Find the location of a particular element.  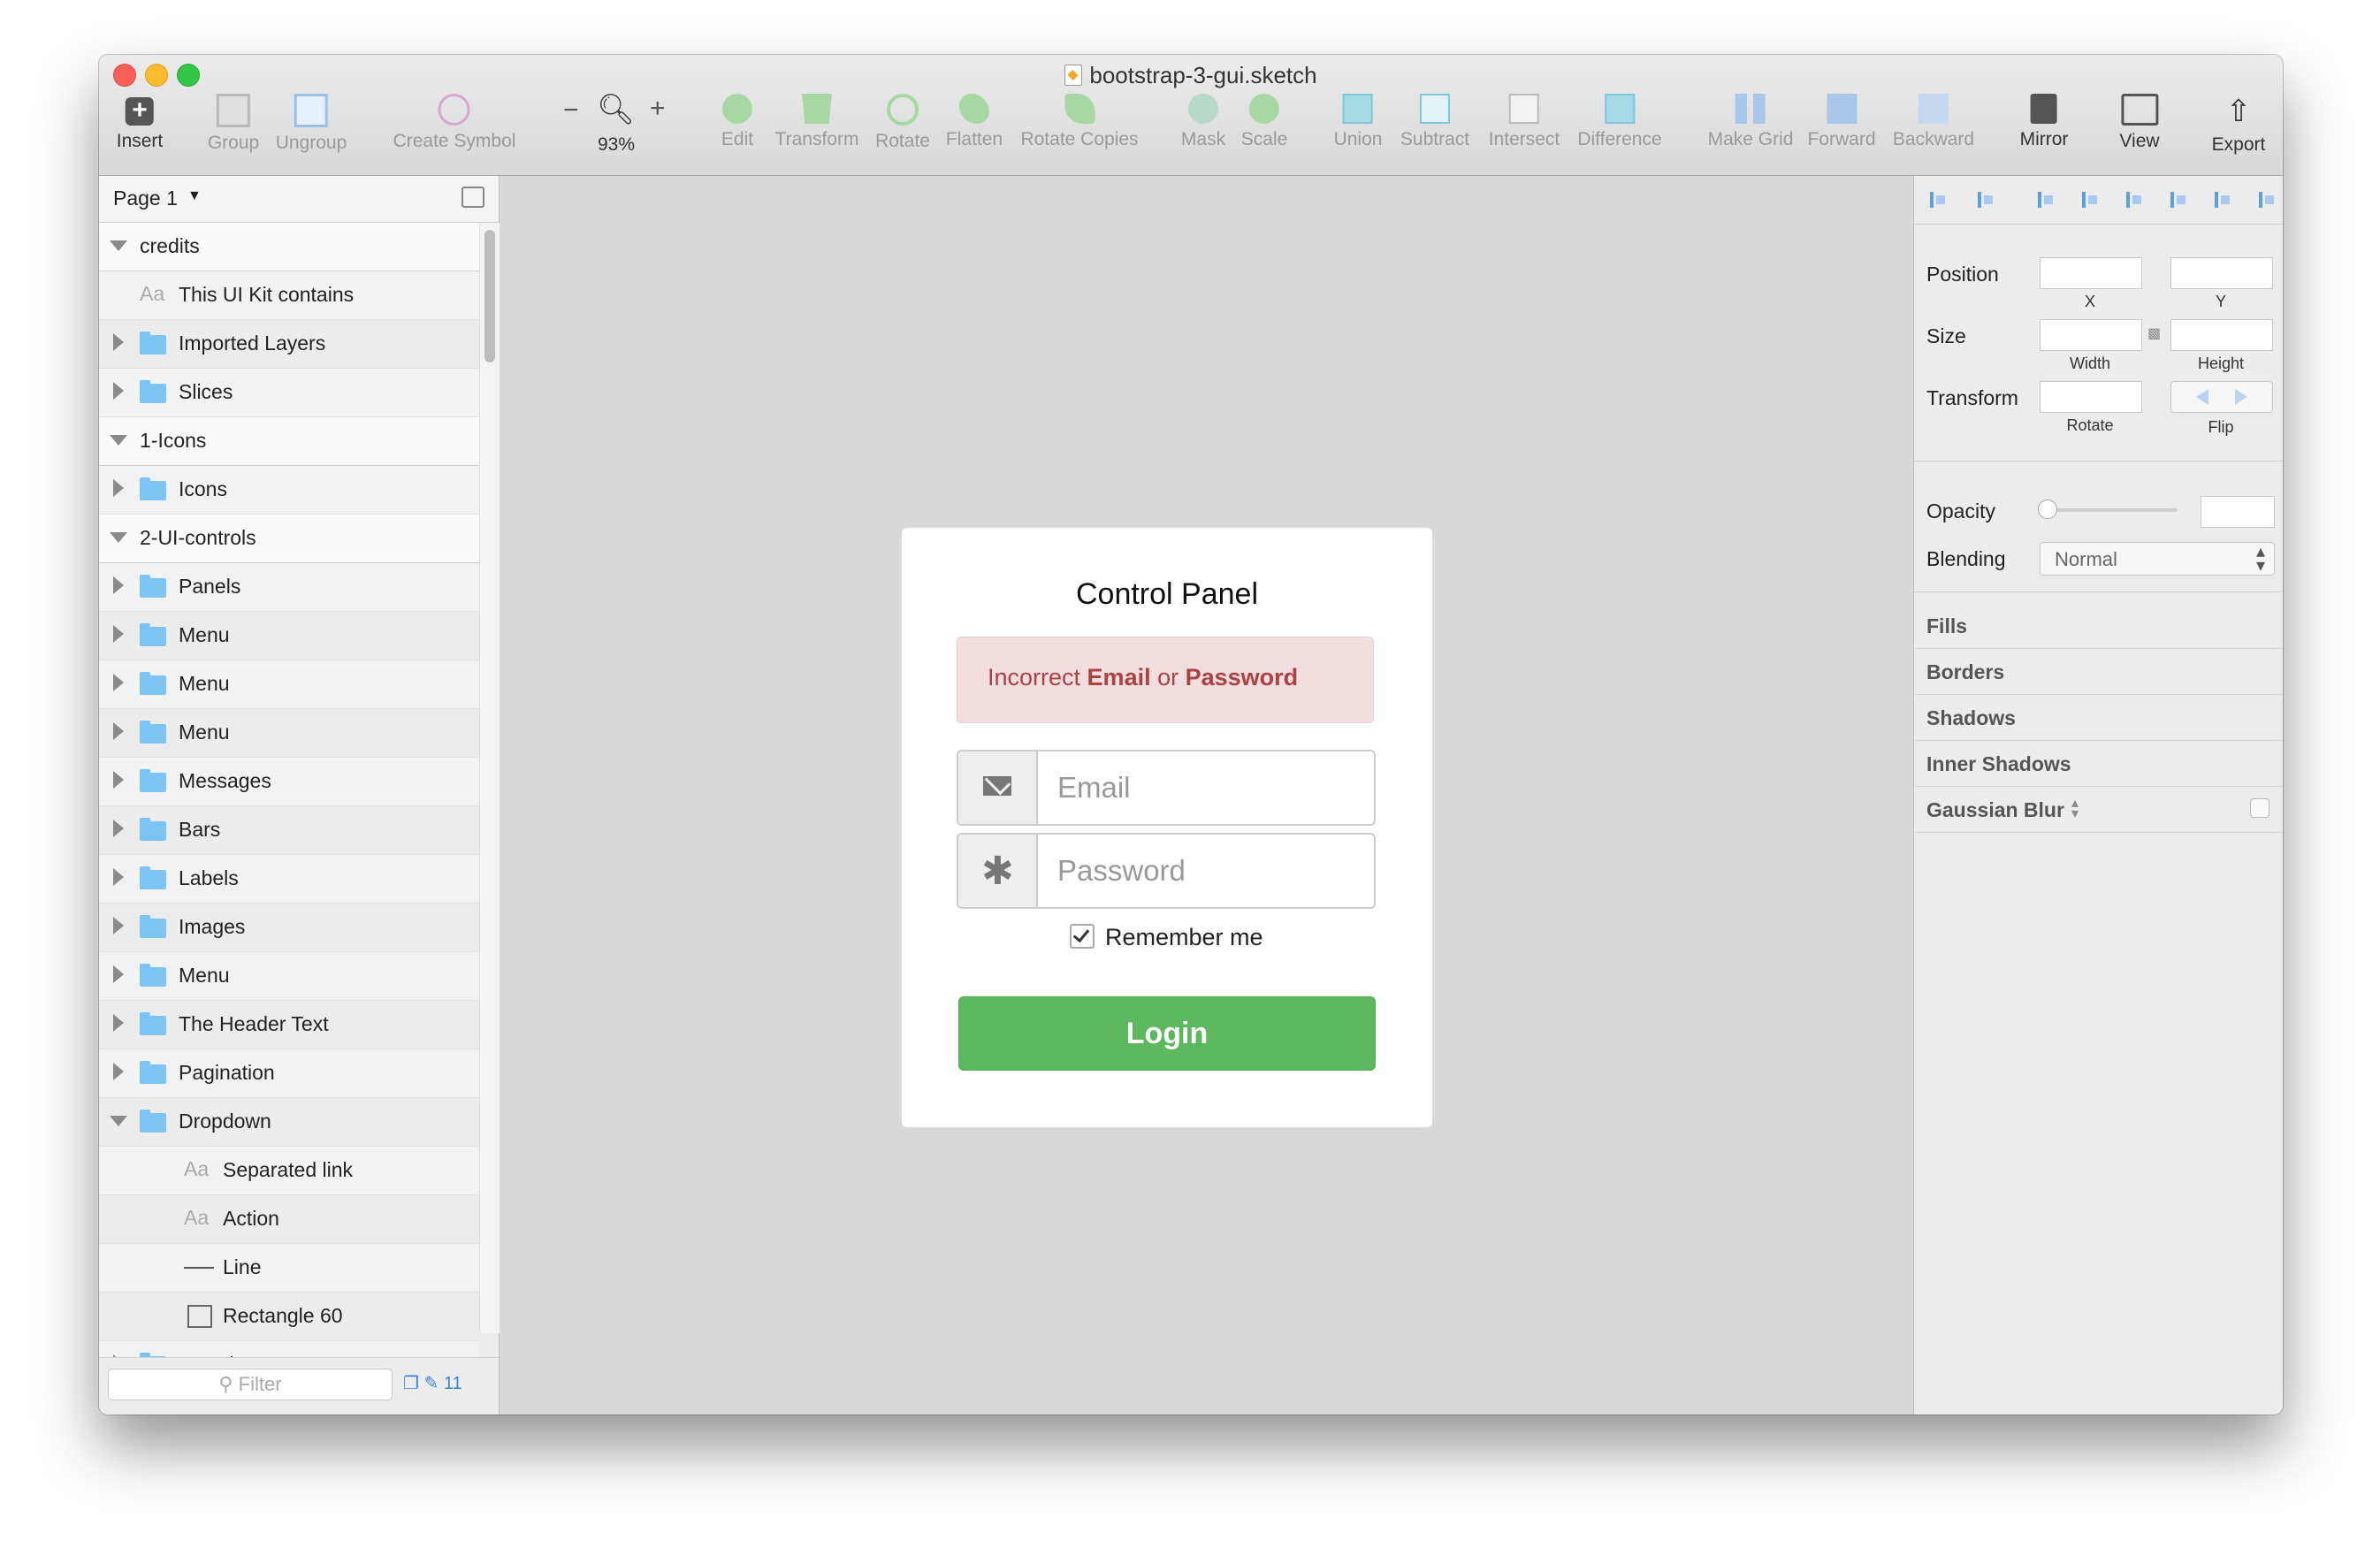

login-button: Login is located at coordinates (1167, 1033).